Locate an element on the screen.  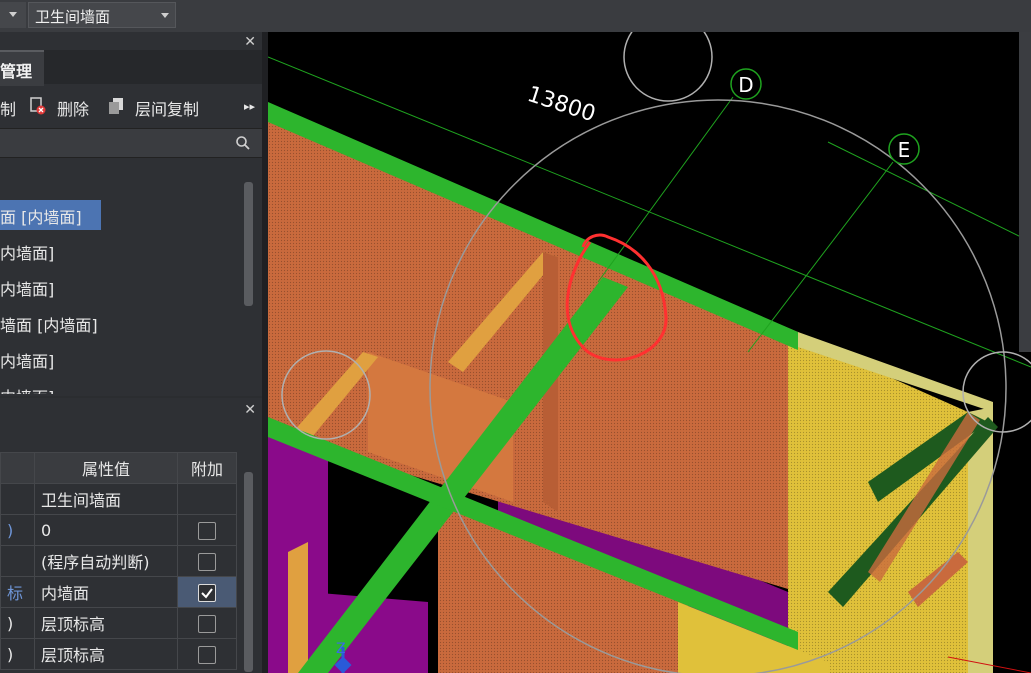
component-tree: 面 [内墙面] 内墙面] 内墙面] 墙面 [内墙面] 内墙面] 内墙面] is located at coordinates (124, 276).